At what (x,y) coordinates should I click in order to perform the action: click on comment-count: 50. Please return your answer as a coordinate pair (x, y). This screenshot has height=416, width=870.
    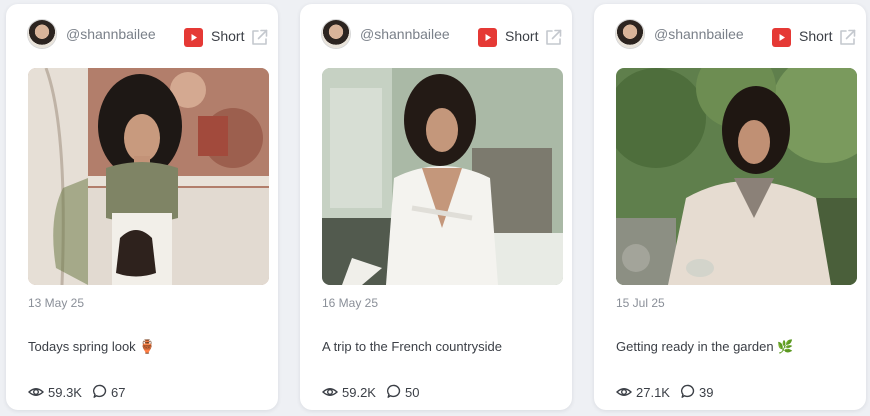
    Looking at the image, I should click on (412, 392).